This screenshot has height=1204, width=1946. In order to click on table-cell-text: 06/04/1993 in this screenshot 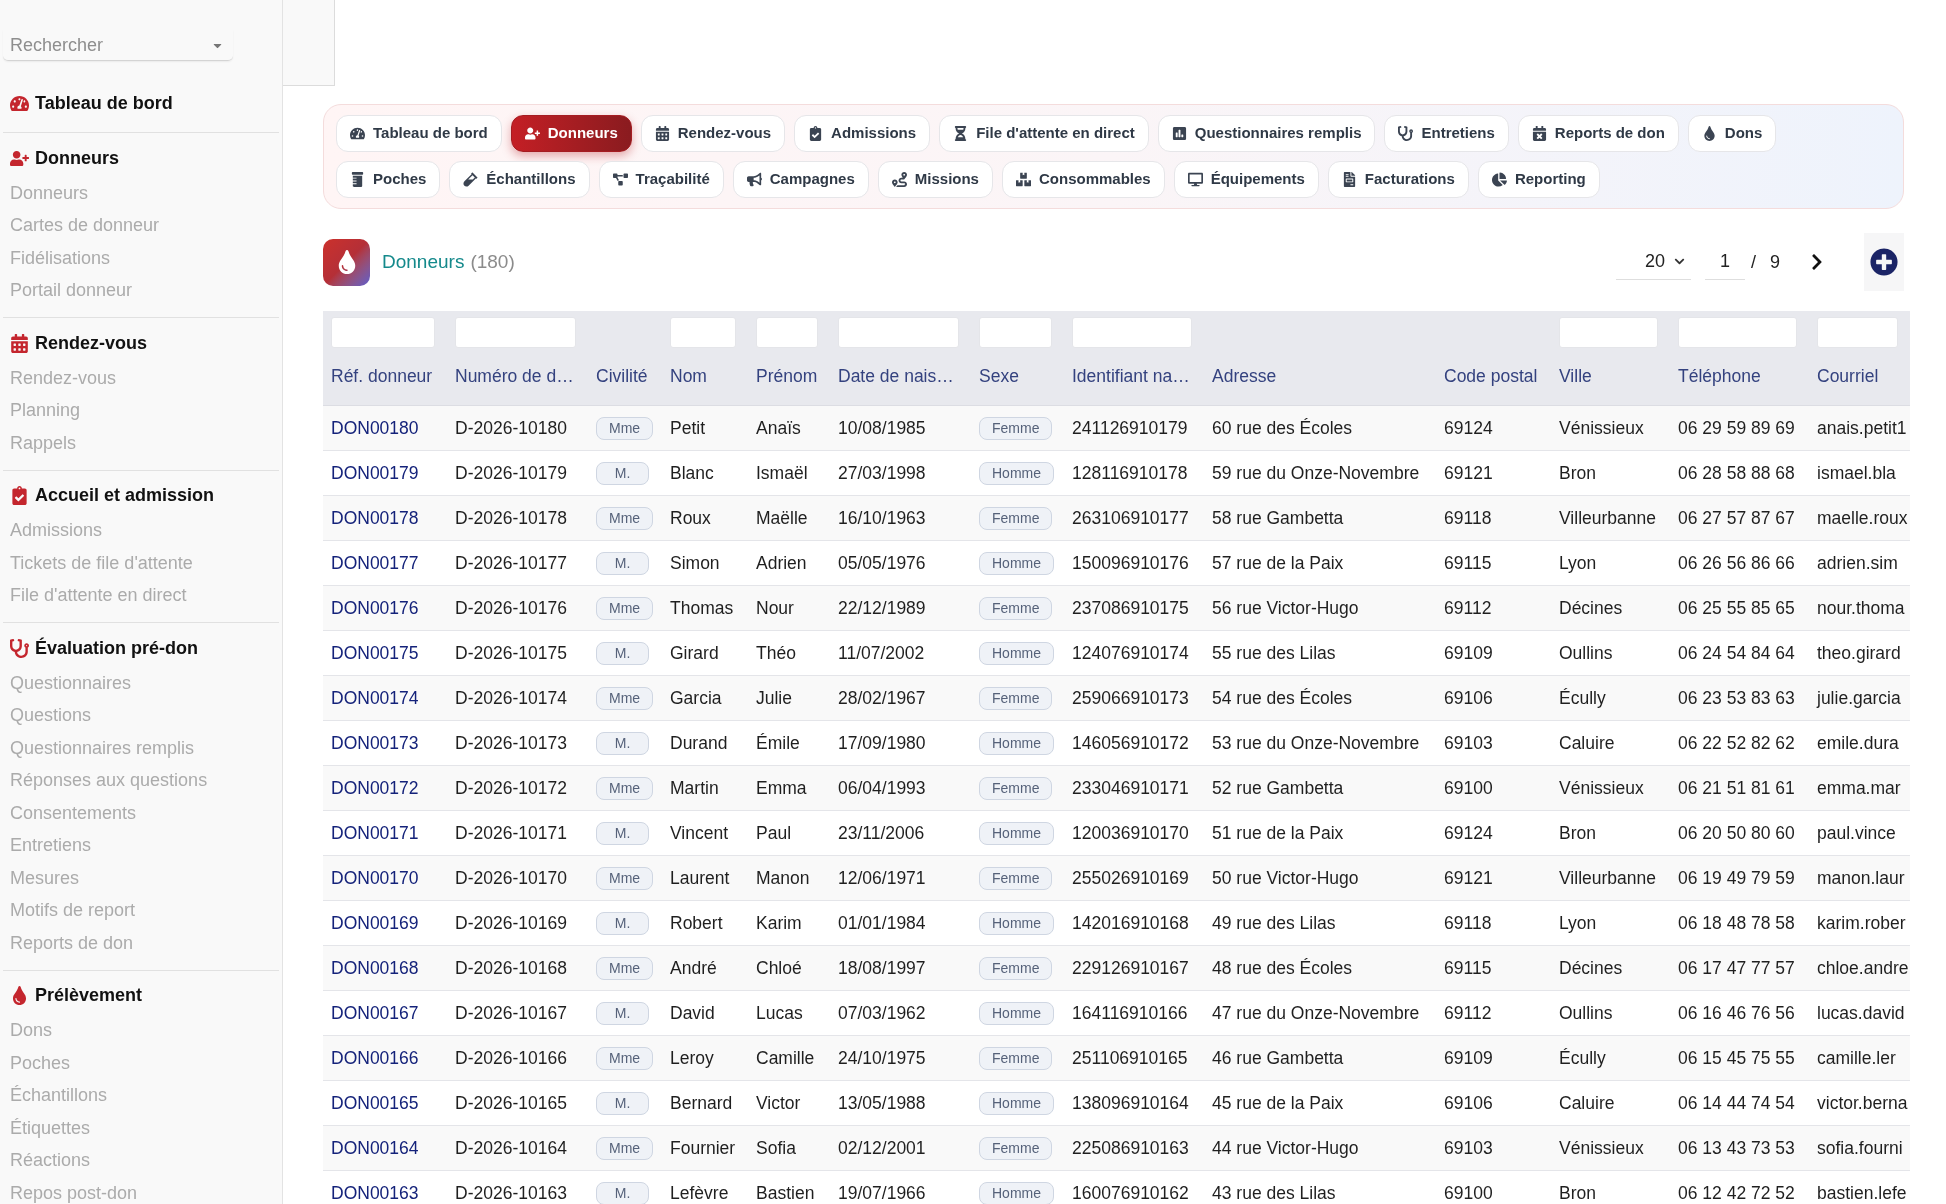, I will do `click(882, 788)`.